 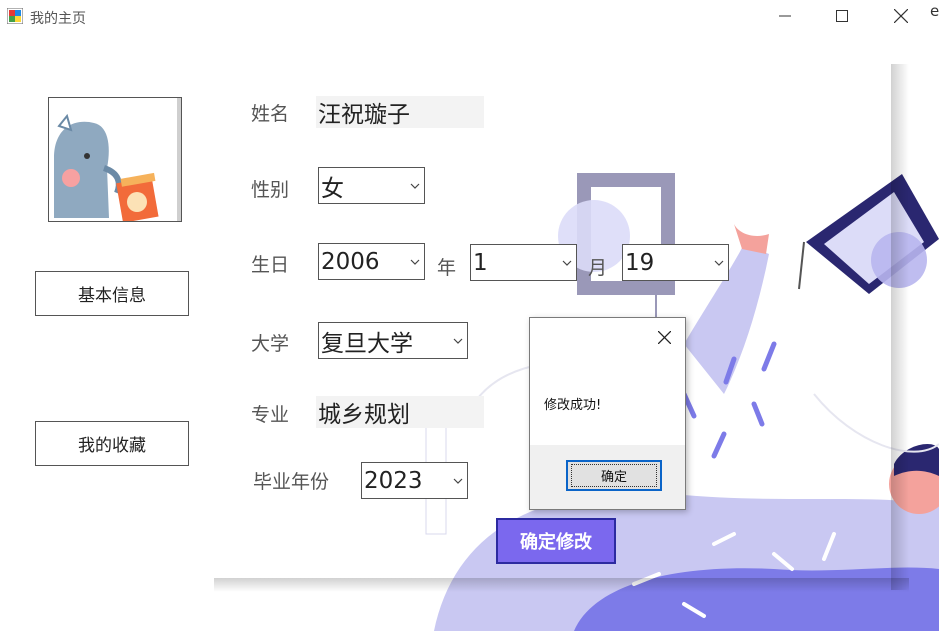 What do you see at coordinates (598, 268) in the screenshot?
I see `month-unit-label: 月` at bounding box center [598, 268].